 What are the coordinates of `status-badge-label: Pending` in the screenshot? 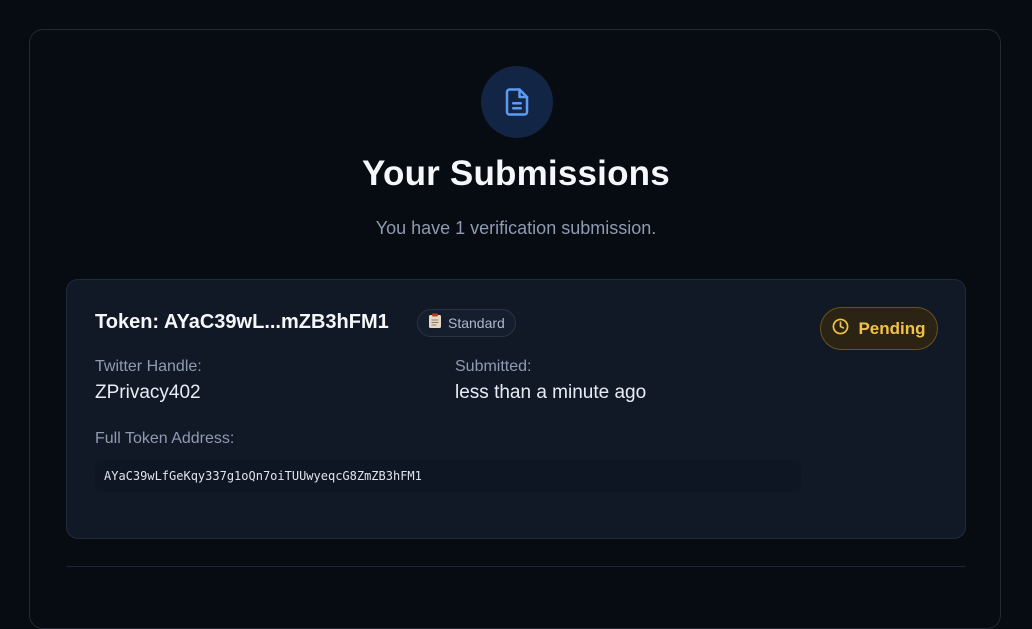 It's located at (892, 328).